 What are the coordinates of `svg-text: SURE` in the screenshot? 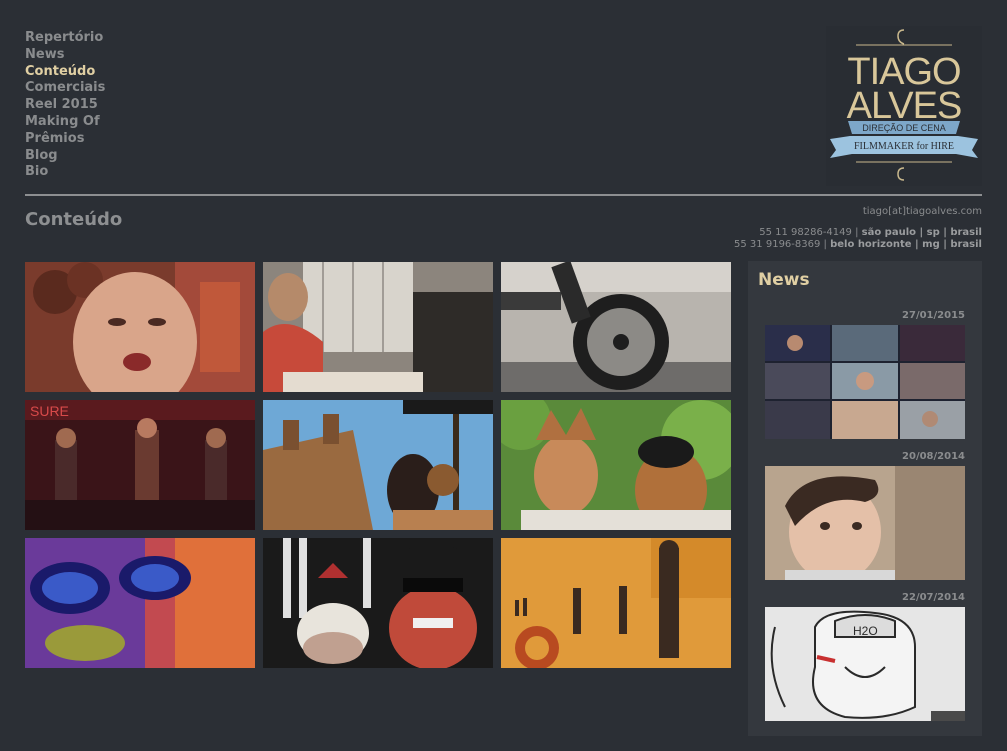 It's located at (49, 411).